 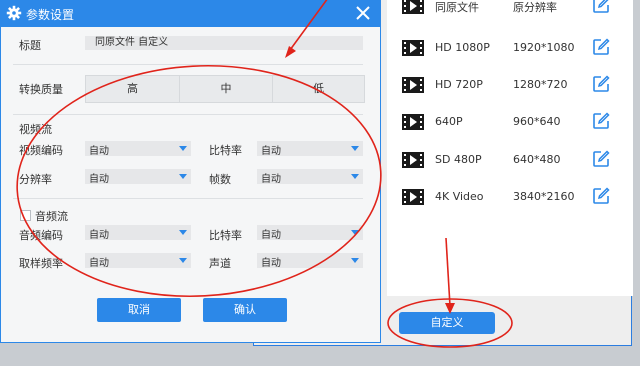 I want to click on preset-resolution: 1920*1080, so click(x=544, y=47).